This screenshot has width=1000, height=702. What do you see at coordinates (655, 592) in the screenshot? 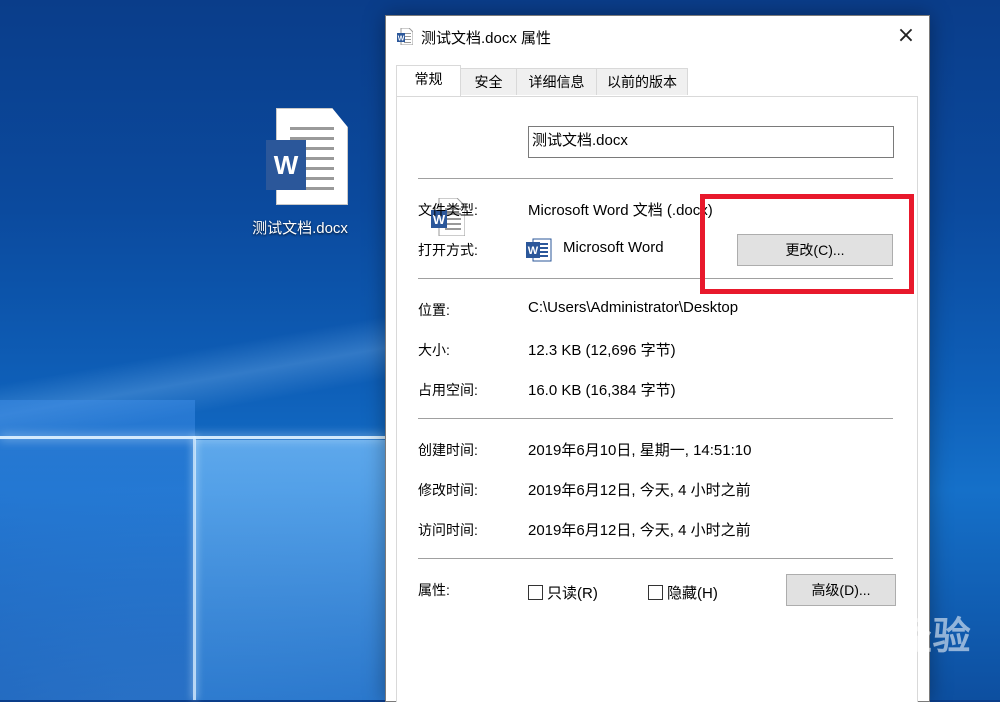
I see `hidden-checkbox` at bounding box center [655, 592].